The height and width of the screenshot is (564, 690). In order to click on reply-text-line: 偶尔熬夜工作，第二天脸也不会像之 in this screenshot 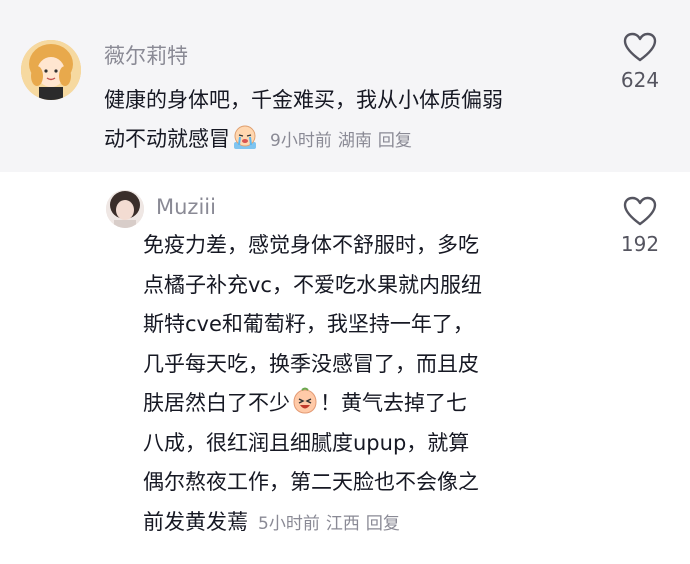, I will do `click(311, 482)`.